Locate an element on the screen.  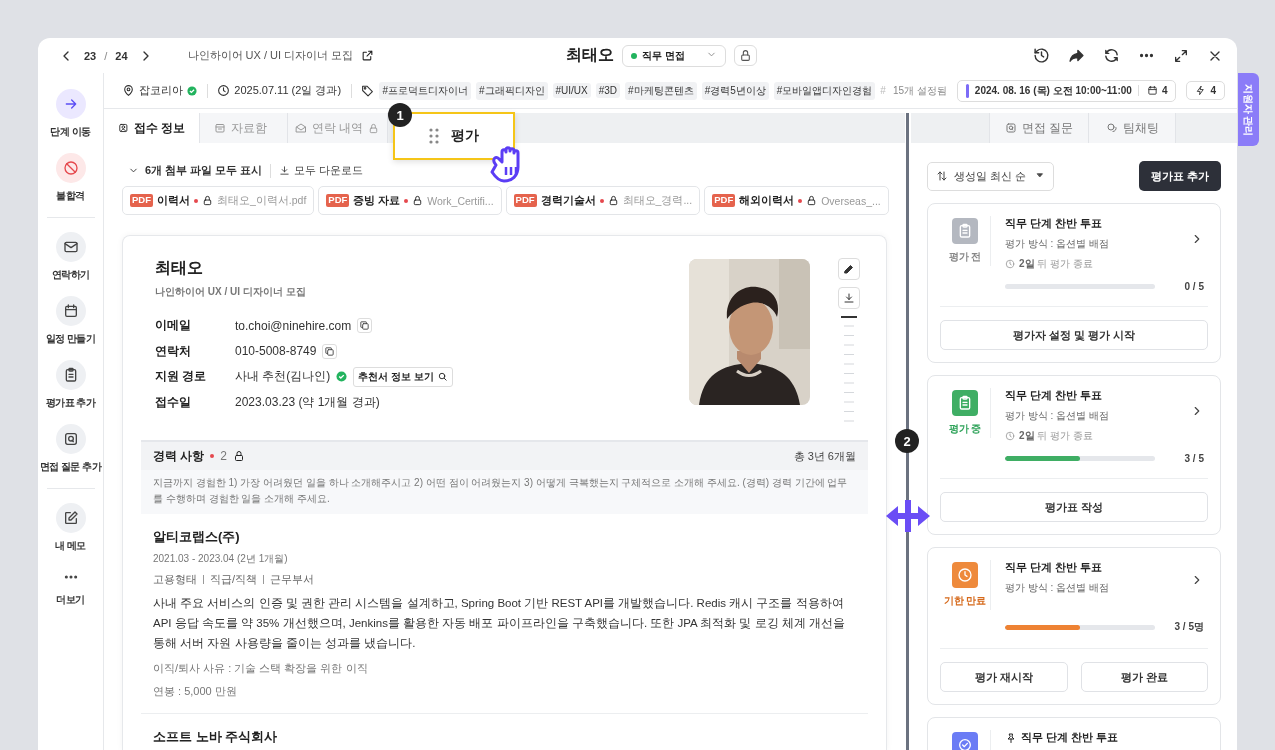
company-name: 알티코랩스(주) is located at coordinates (197, 537).